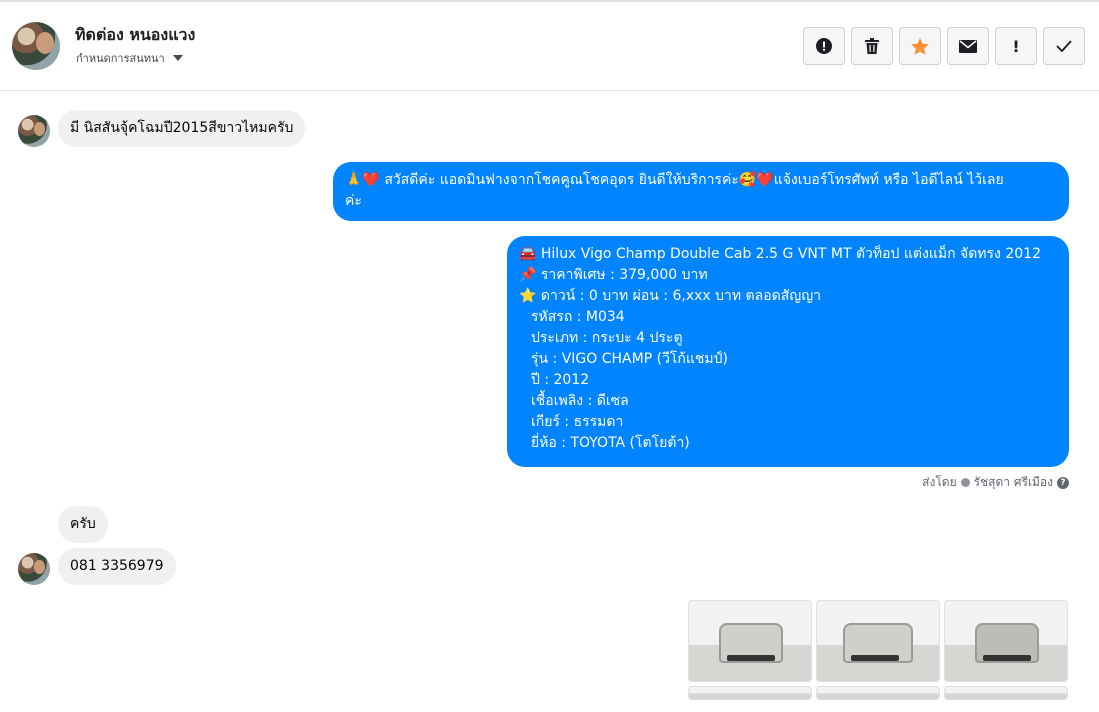 This screenshot has height=712, width=1099. I want to click on listing-fuel: เชื้อเพลิง : ดีเซล, so click(580, 401).